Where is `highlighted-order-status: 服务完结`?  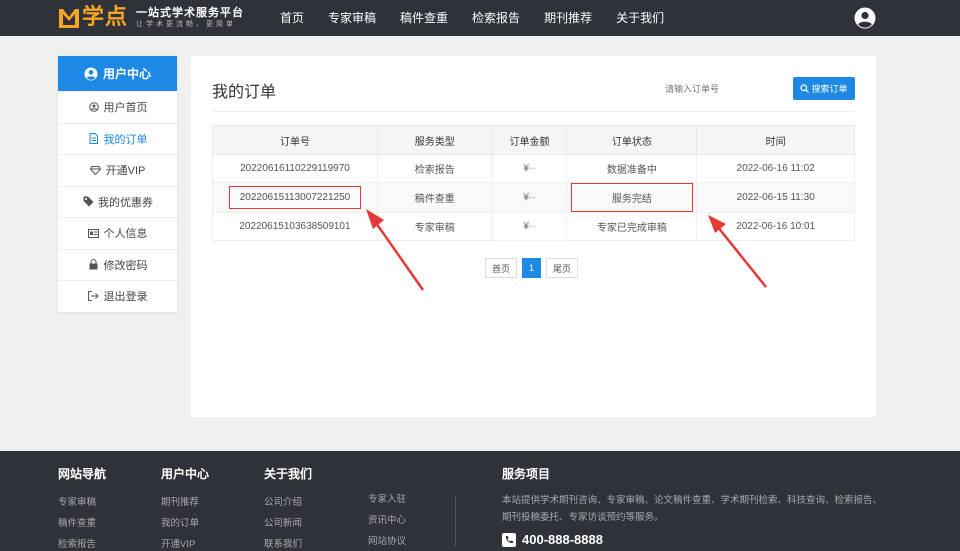 highlighted-order-status: 服务完结 is located at coordinates (631, 197).